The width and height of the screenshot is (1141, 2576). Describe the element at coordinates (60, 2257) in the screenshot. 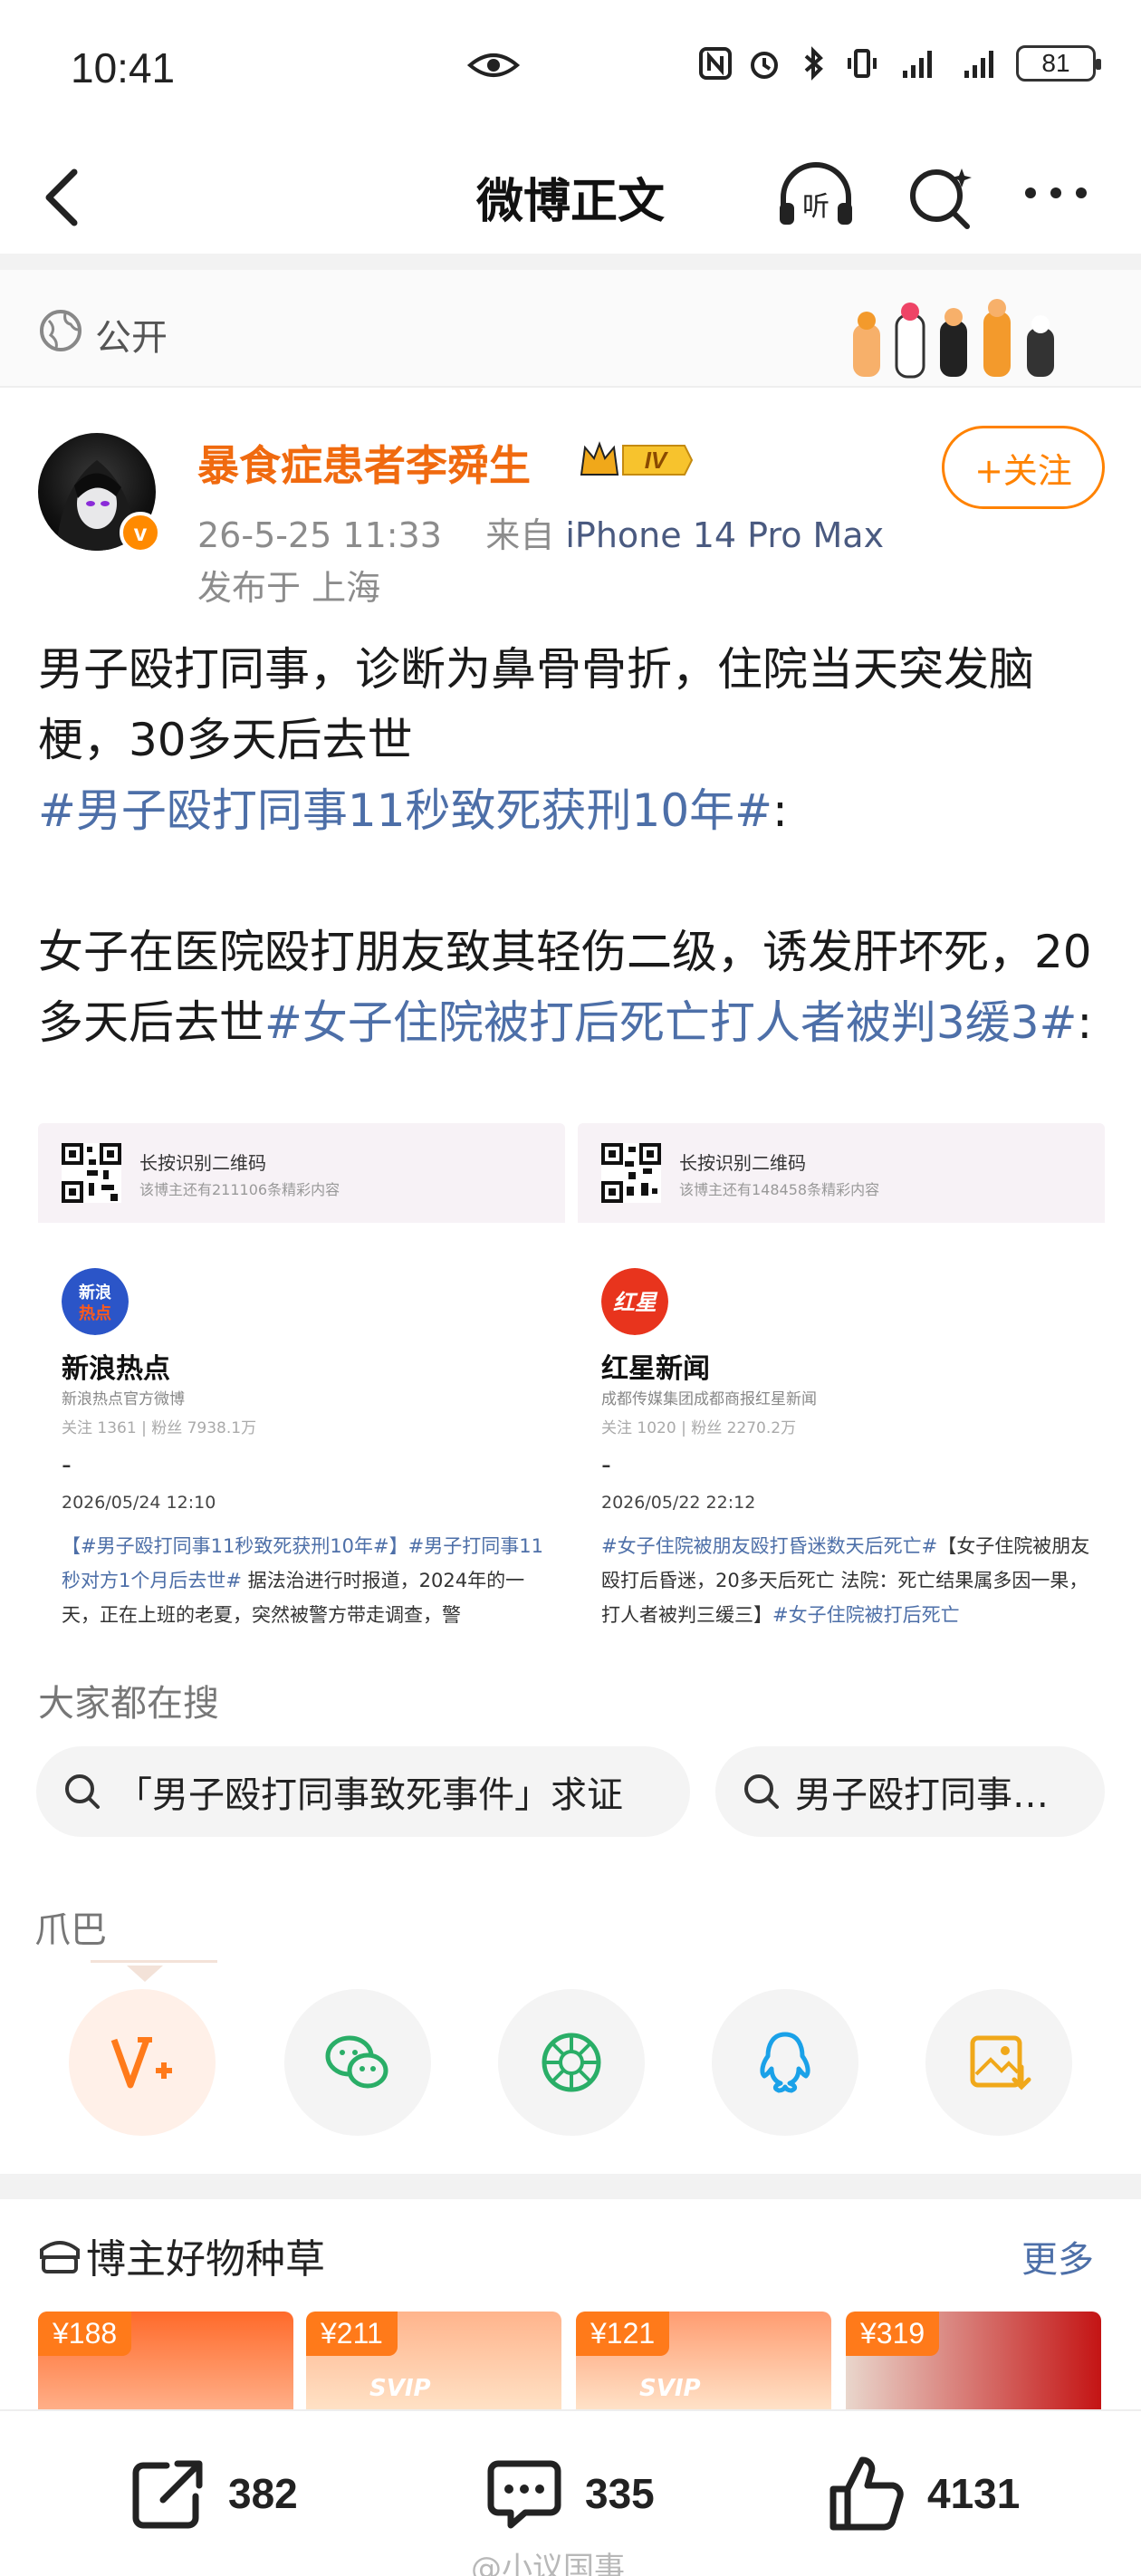

I see `goods-icon` at that location.